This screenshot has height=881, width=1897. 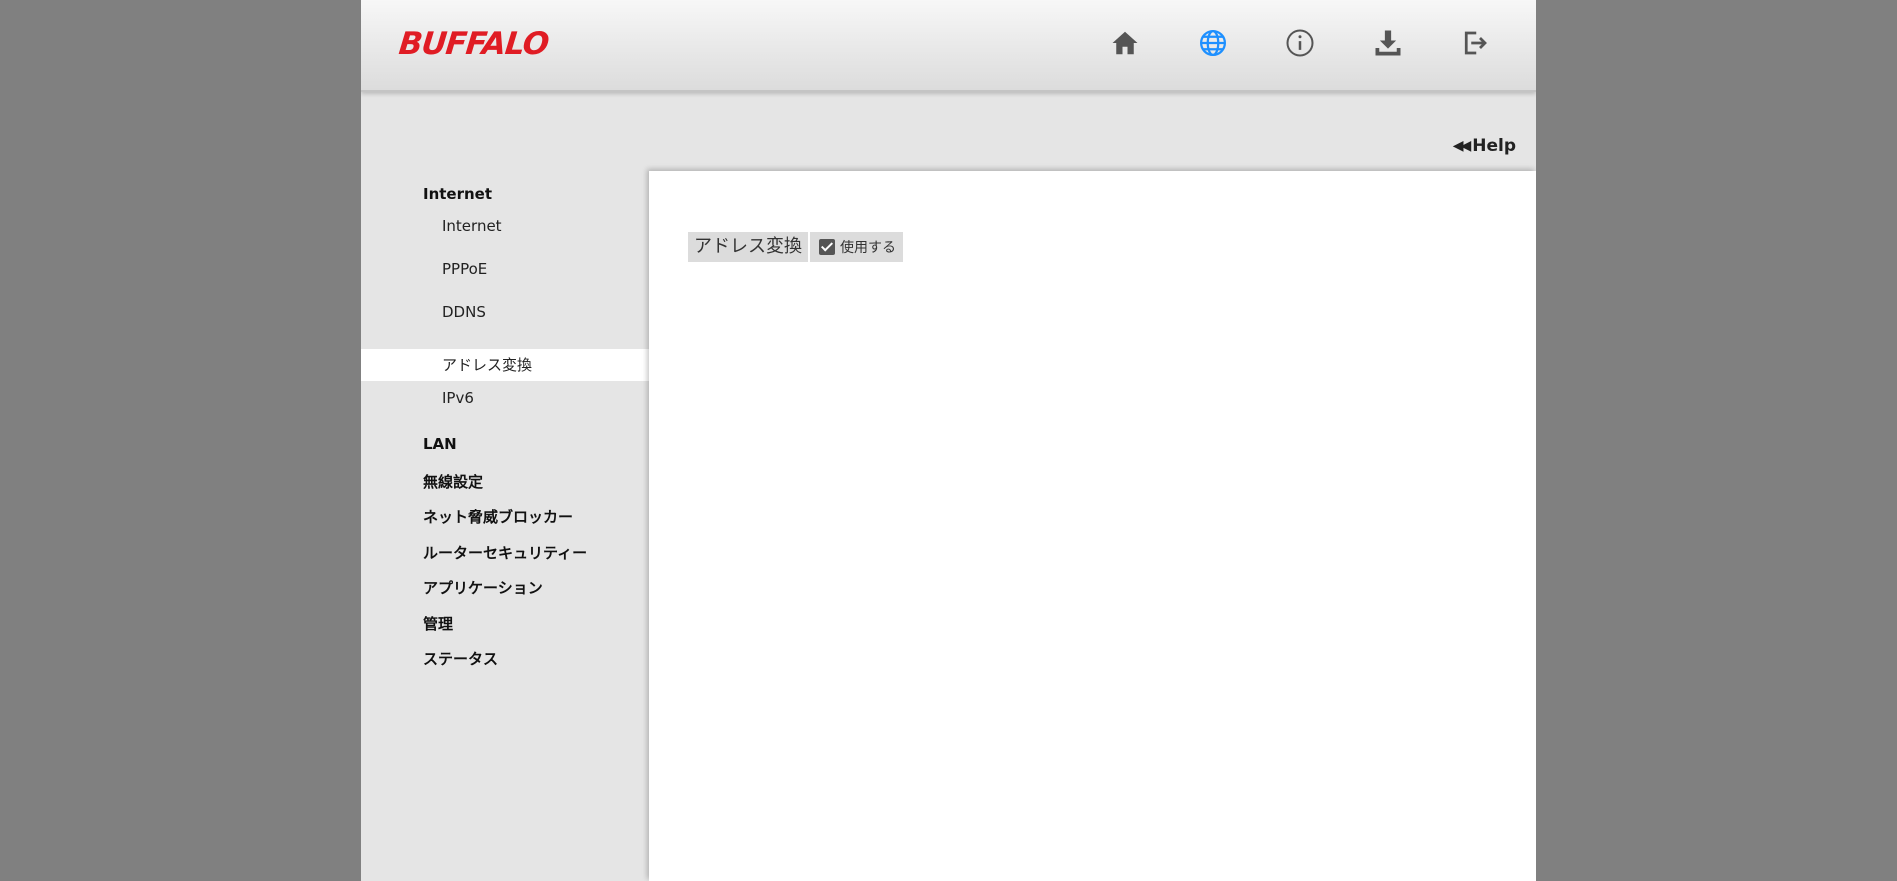 What do you see at coordinates (505, 269) in the screenshot?
I see `sidebar-item-pppoe: PPPoE` at bounding box center [505, 269].